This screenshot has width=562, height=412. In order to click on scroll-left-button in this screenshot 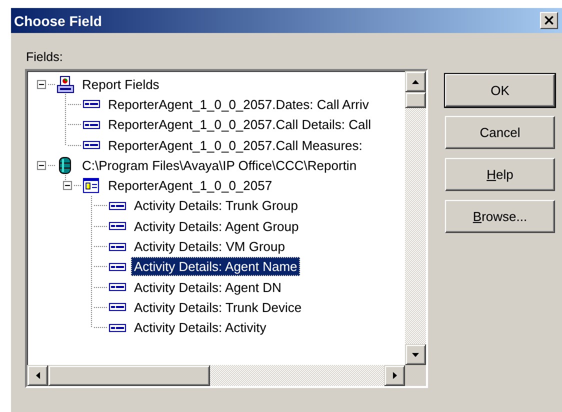, I will do `click(37, 375)`.